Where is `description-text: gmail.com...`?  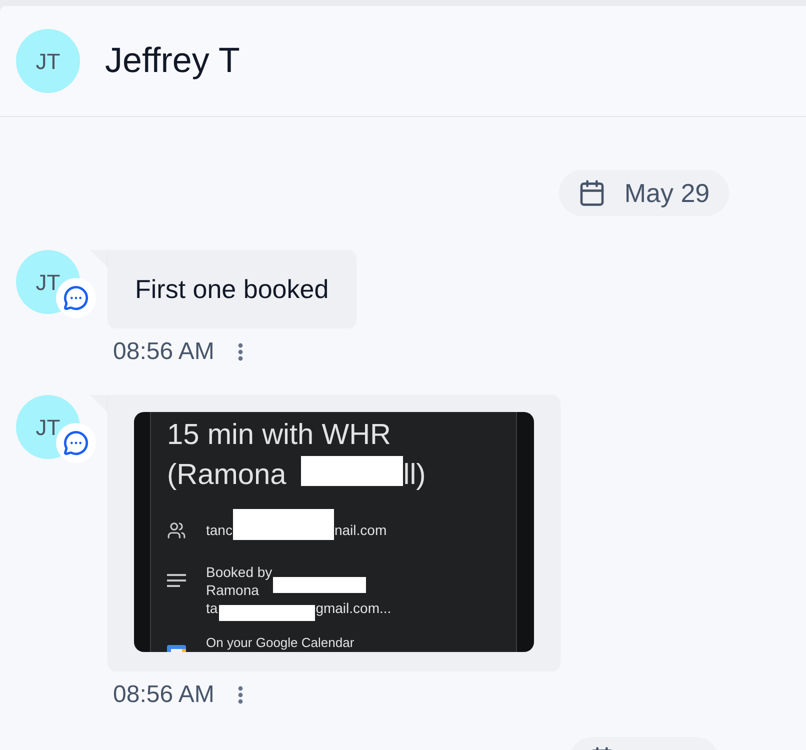
description-text: gmail.com... is located at coordinates (354, 608).